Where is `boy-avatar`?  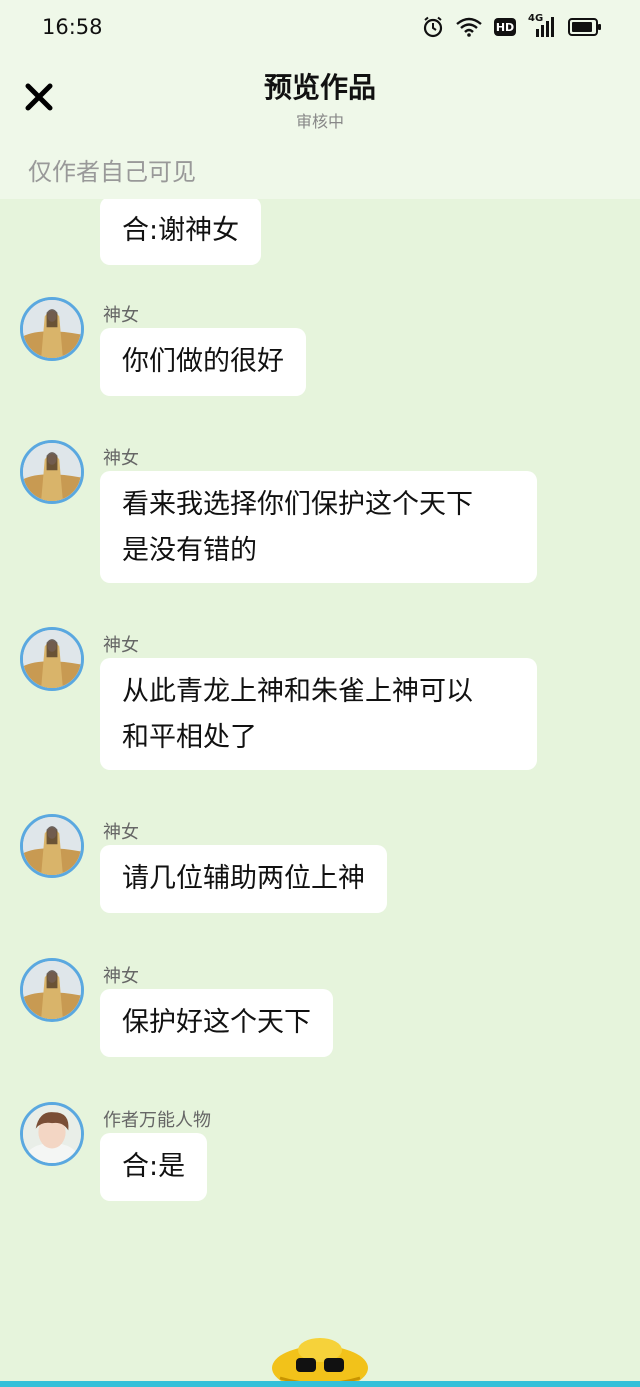
boy-avatar is located at coordinates (52, 1134).